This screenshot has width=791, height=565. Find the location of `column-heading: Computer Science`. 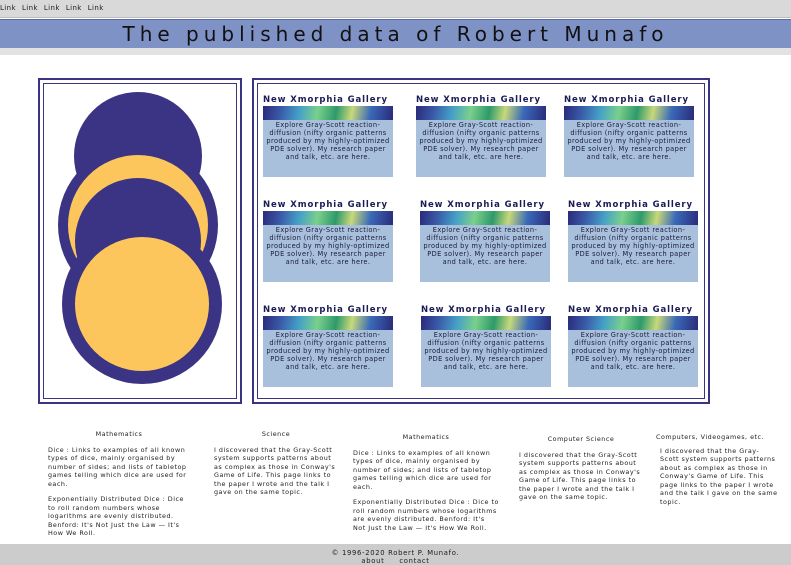

column-heading: Computer Science is located at coordinates (581, 439).